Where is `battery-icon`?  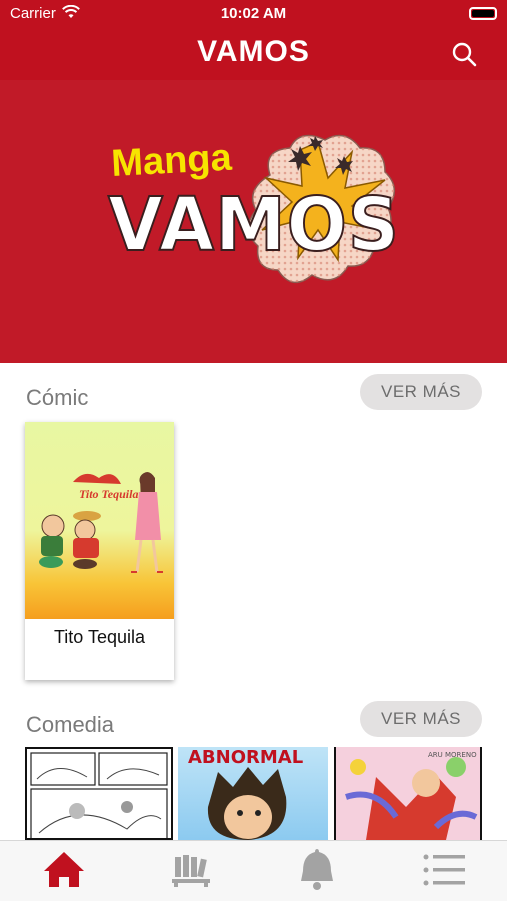 battery-icon is located at coordinates (483, 13).